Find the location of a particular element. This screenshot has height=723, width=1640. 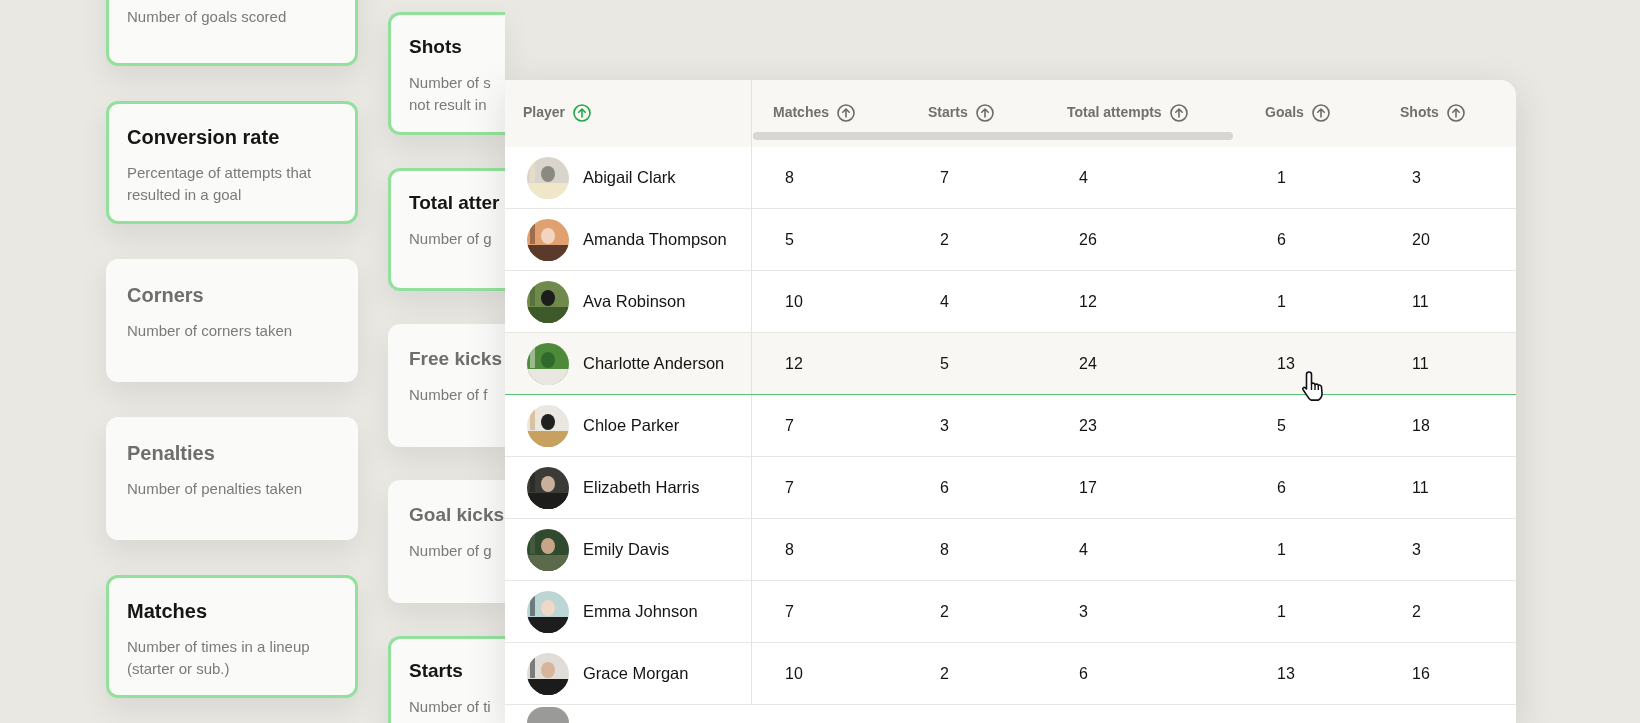

card-description: Number of goals scored is located at coordinates (207, 17).